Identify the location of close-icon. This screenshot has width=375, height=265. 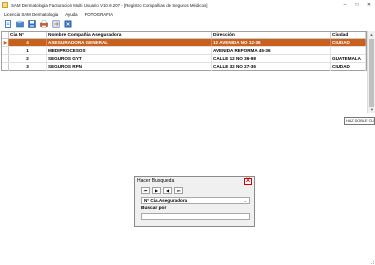
(68, 24).